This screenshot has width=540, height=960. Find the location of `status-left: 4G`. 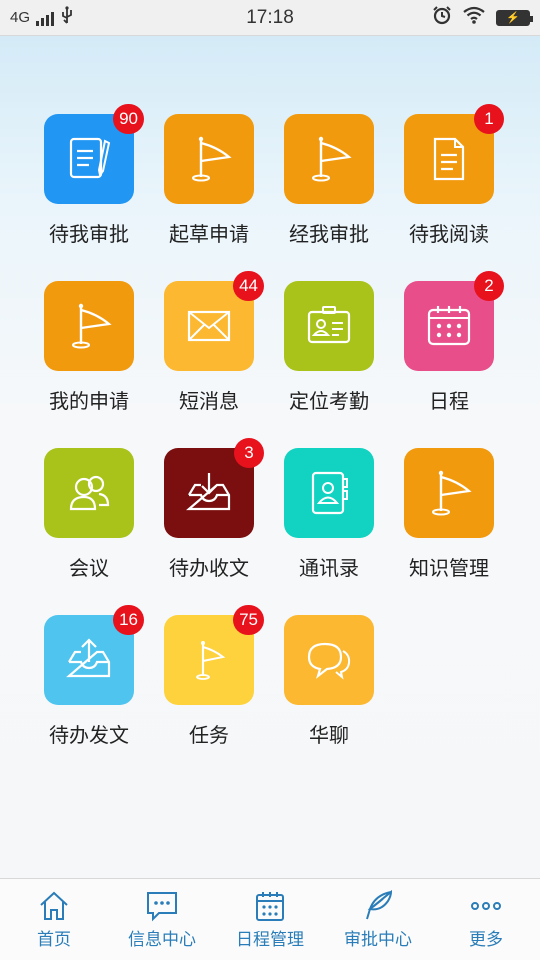

status-left: 4G is located at coordinates (42, 17).